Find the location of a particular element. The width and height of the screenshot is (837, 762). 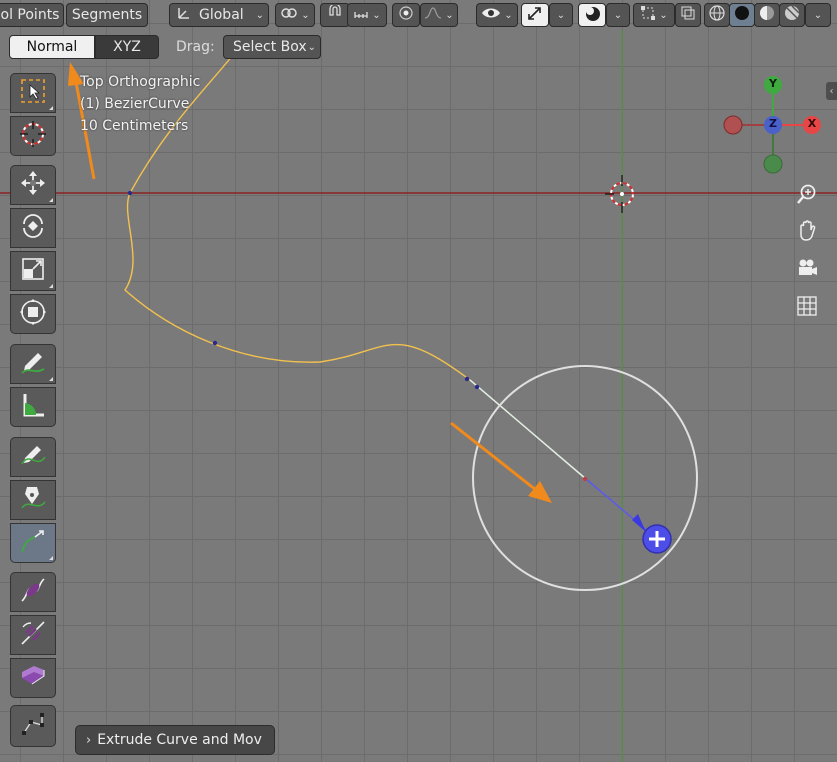

wireframe-shading-button is located at coordinates (717, 15).